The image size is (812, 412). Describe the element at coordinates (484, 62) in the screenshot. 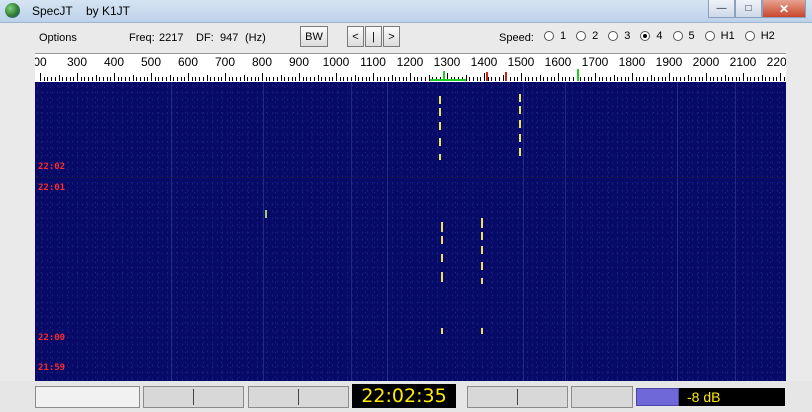

I see `scale-tick-label: 1400` at that location.